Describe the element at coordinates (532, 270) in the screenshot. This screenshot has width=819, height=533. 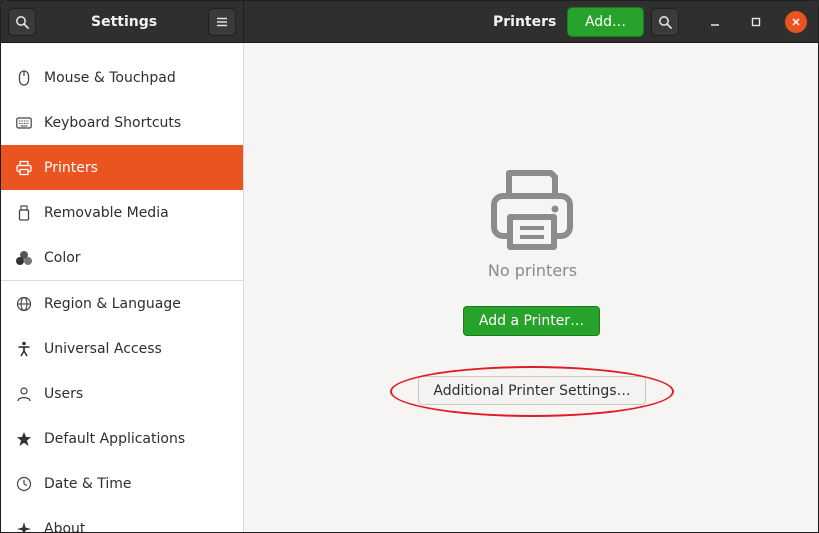
I see `empty-state-text: No printers` at that location.